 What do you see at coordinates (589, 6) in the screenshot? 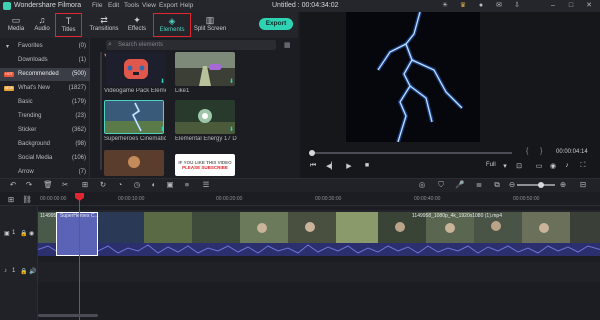
I see `close-icon: ✕` at bounding box center [589, 6].